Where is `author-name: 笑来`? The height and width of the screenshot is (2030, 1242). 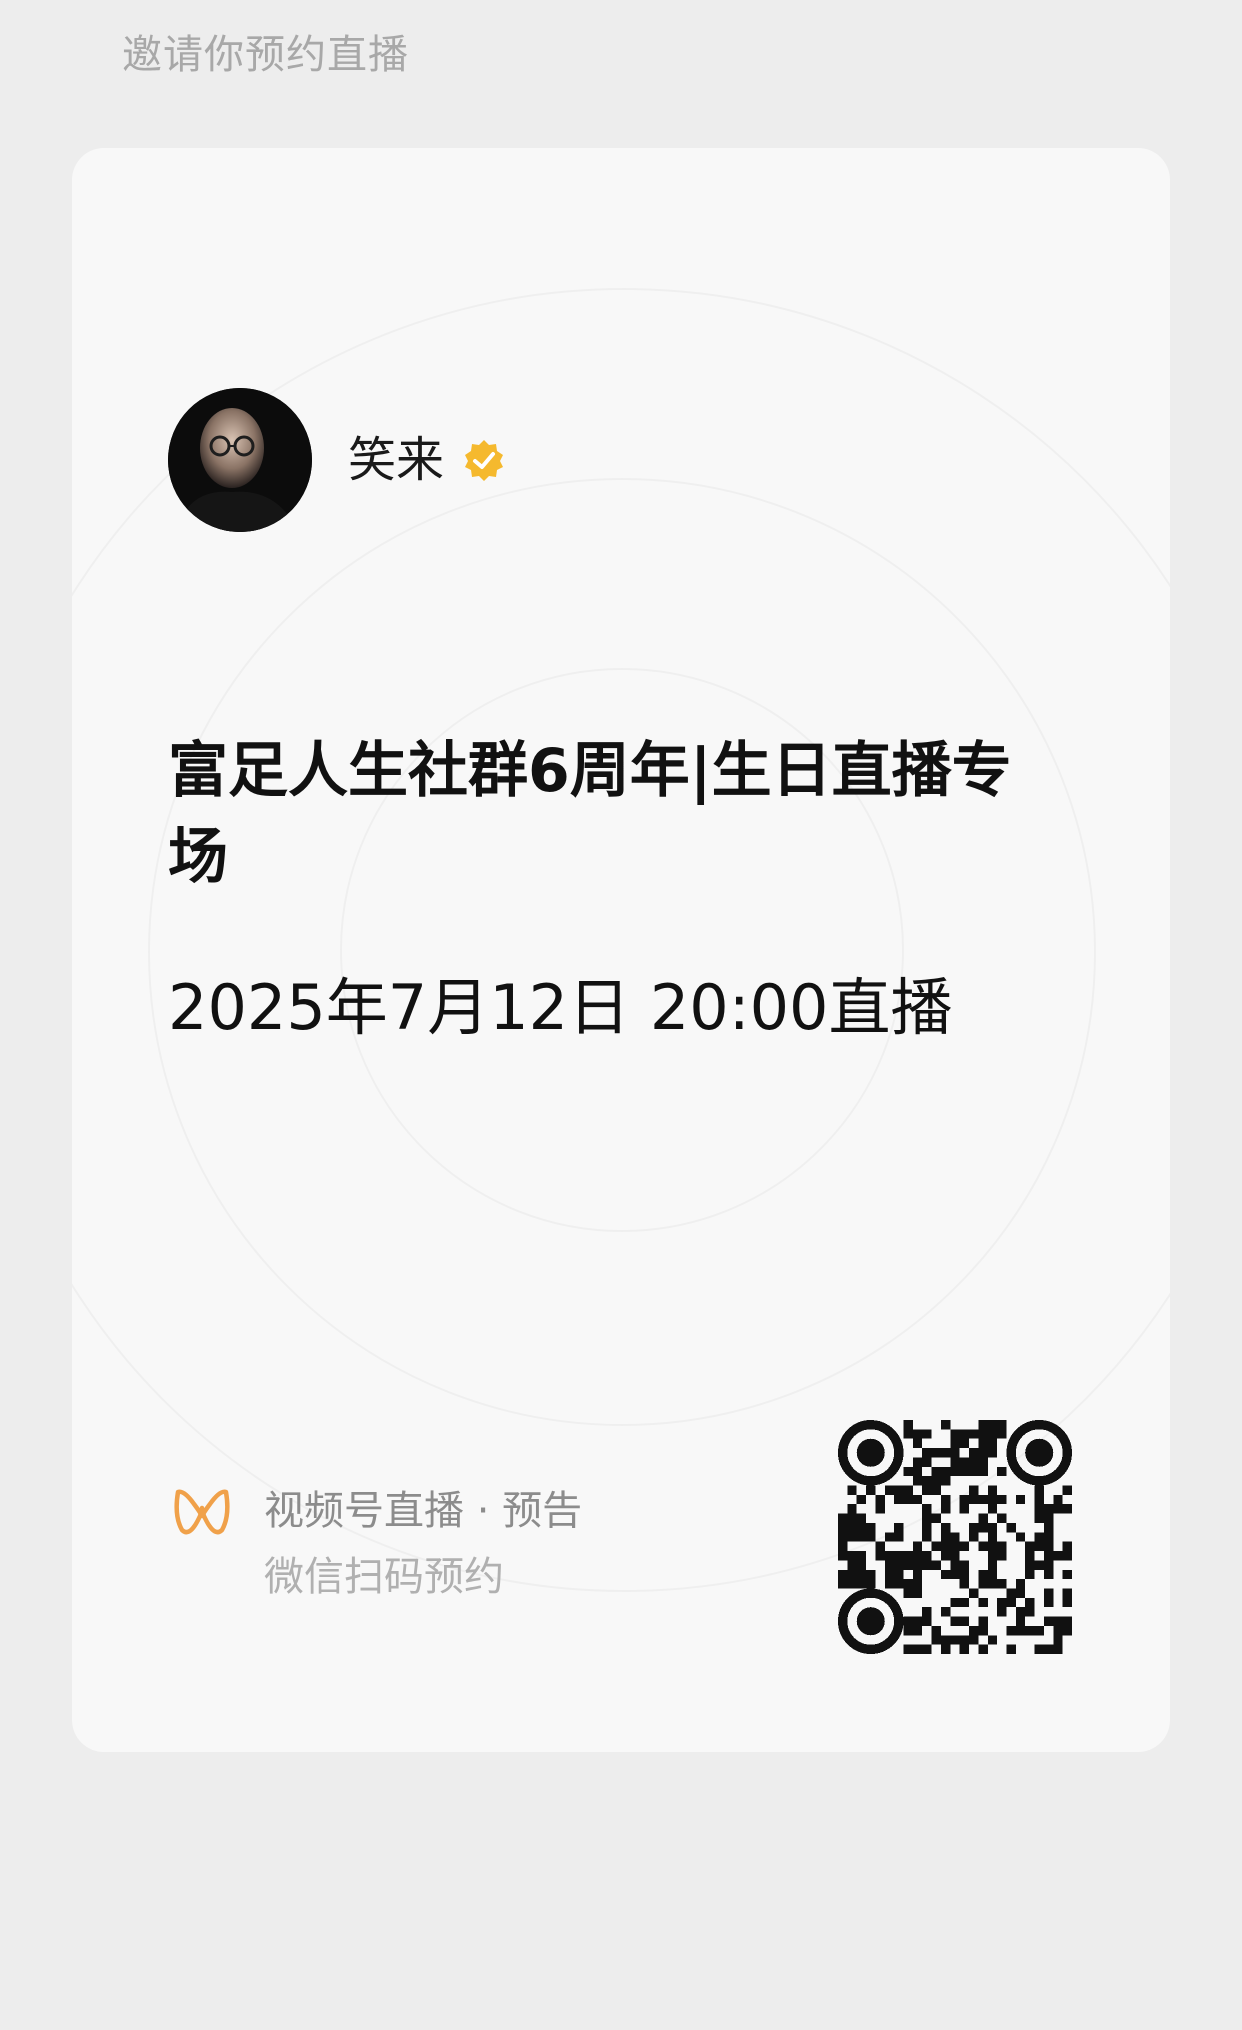 author-name: 笑来 is located at coordinates (396, 460).